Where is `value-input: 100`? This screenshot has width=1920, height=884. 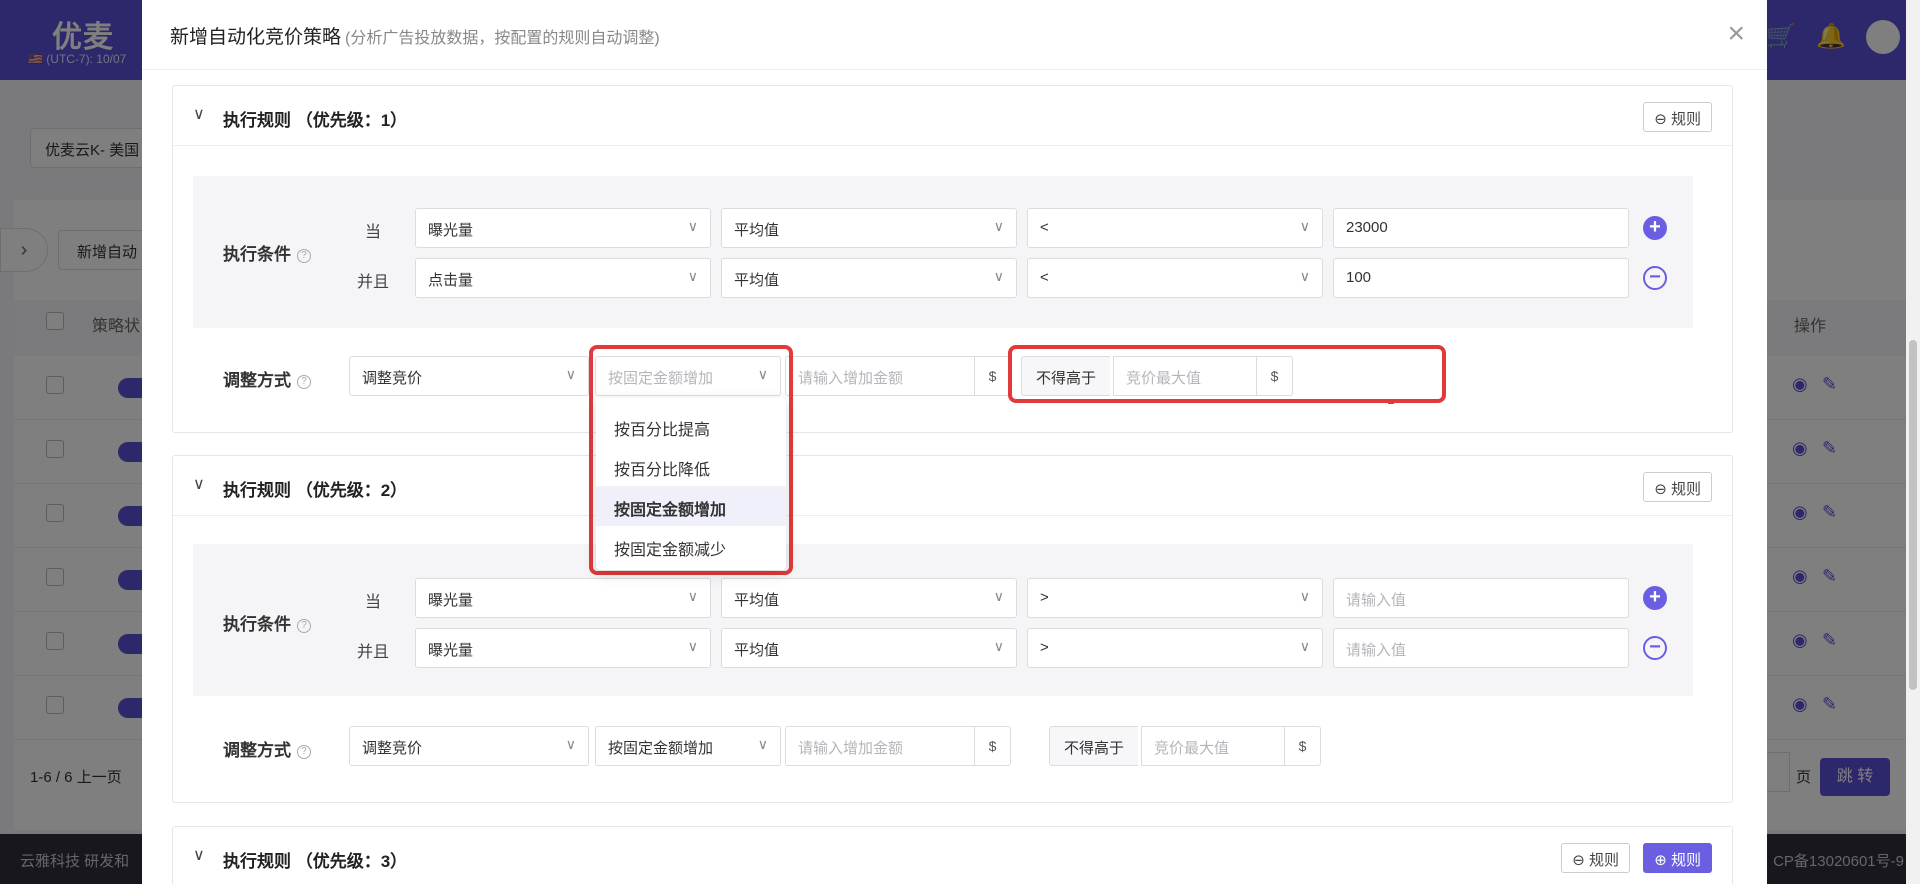
value-input: 100 is located at coordinates (1481, 278).